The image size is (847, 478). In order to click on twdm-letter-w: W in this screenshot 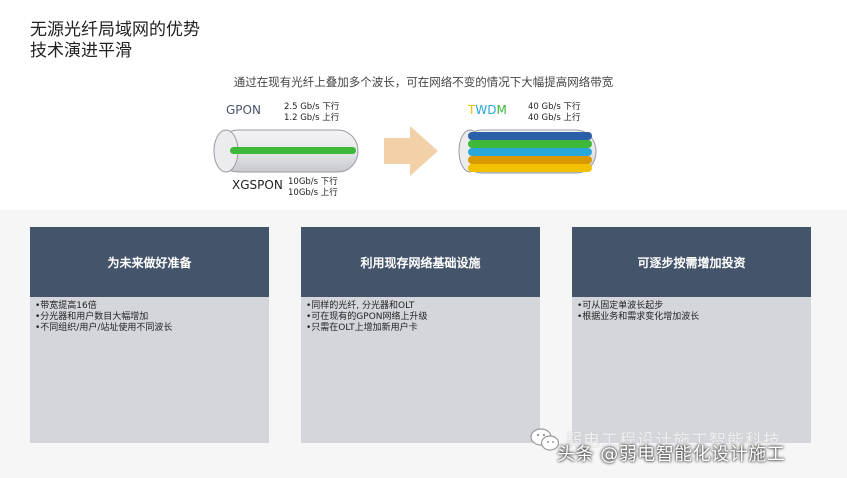, I will do `click(481, 110)`.